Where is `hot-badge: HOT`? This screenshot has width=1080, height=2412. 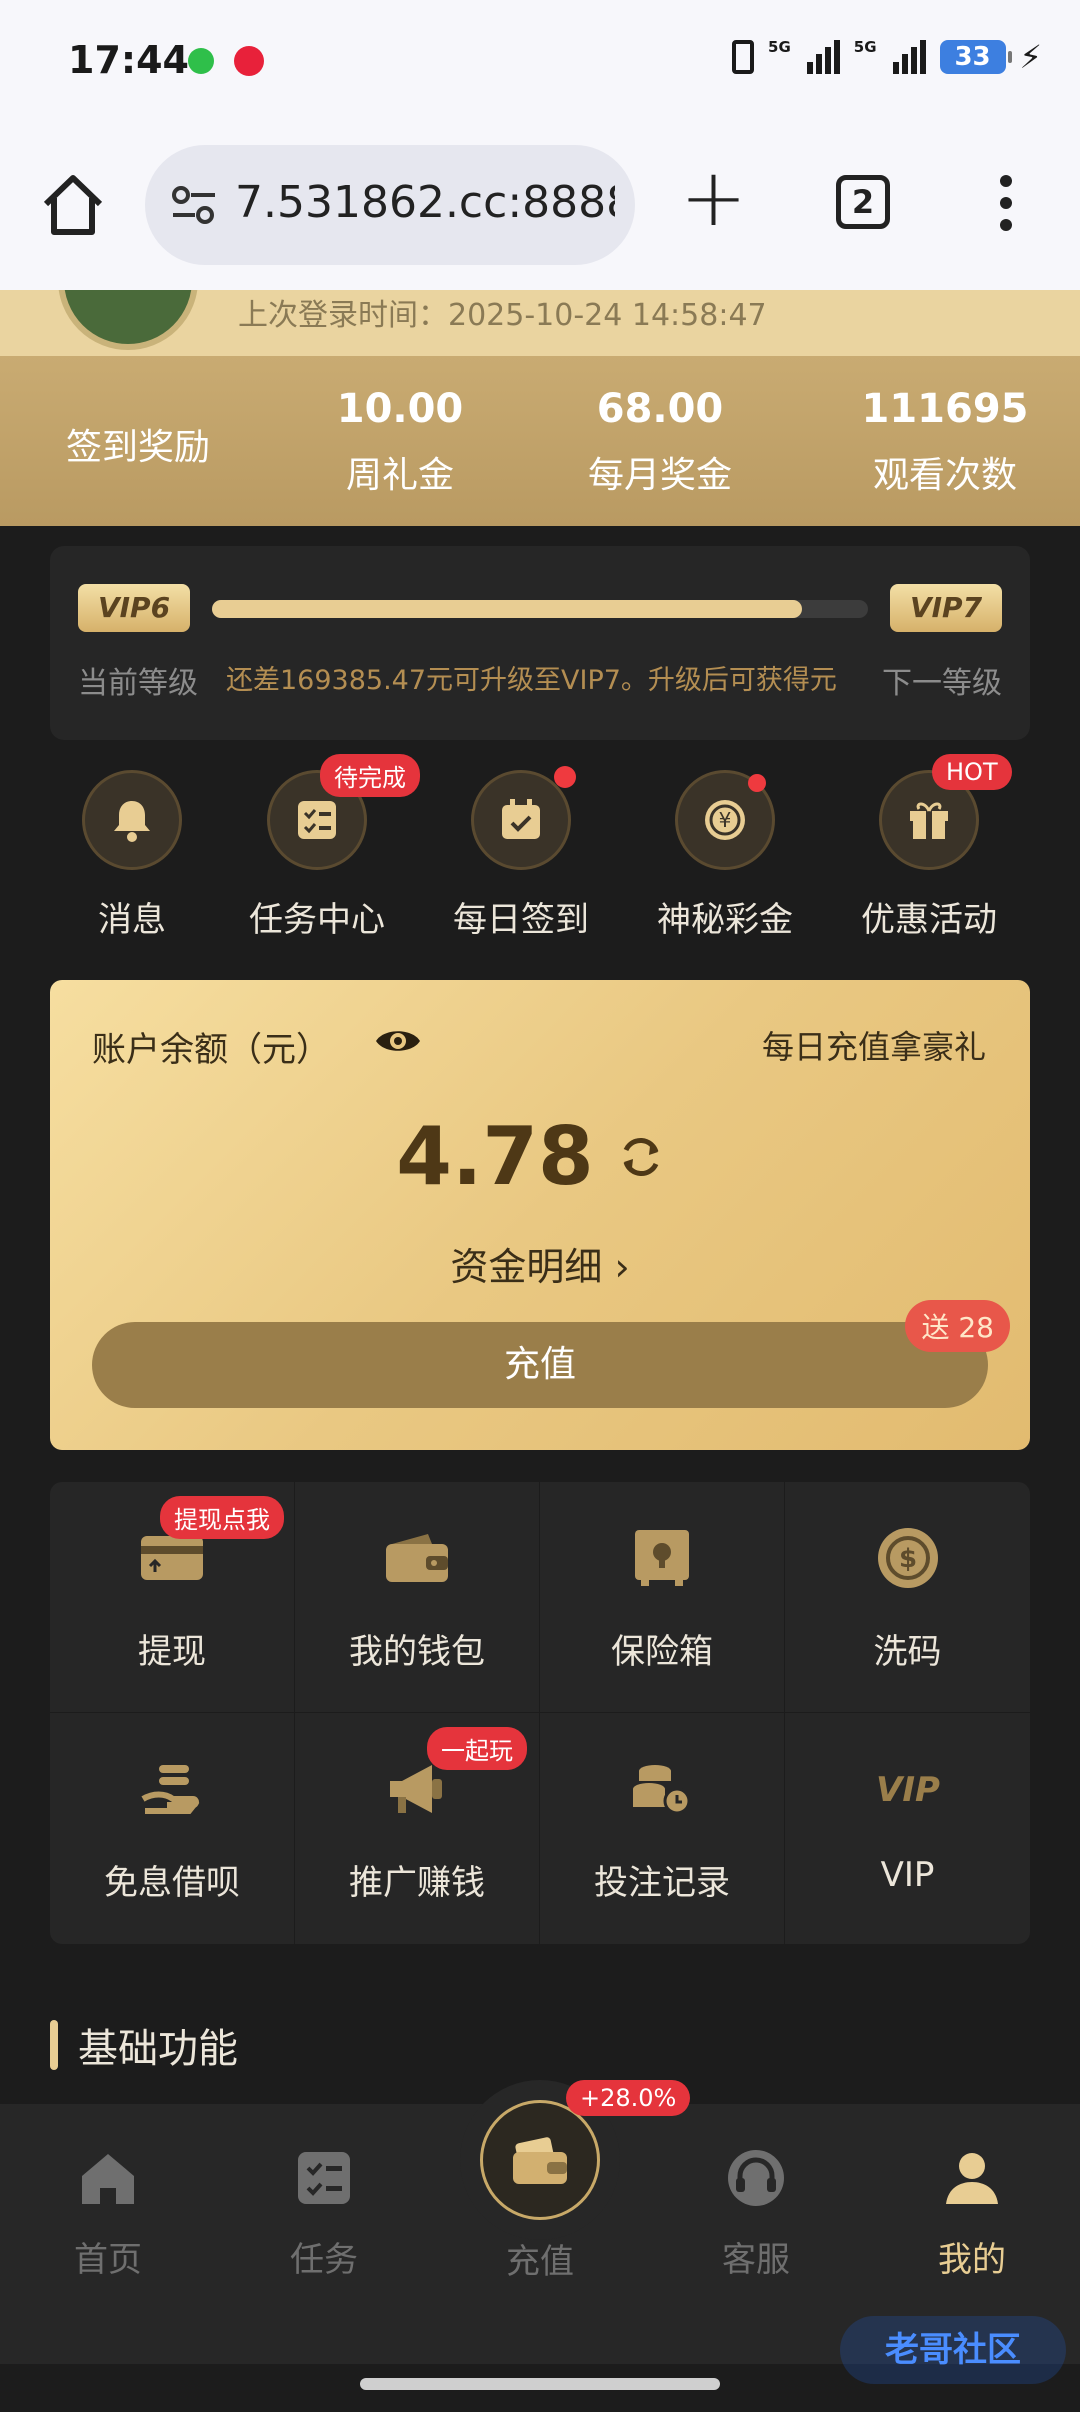
hot-badge: HOT is located at coordinates (972, 772).